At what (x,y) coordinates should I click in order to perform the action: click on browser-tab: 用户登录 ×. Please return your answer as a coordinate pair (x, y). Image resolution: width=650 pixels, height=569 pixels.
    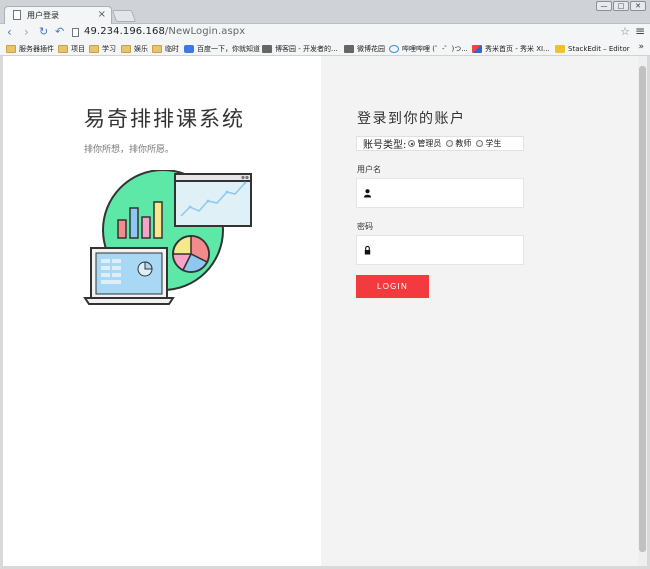
    Looking at the image, I should click on (58, 15).